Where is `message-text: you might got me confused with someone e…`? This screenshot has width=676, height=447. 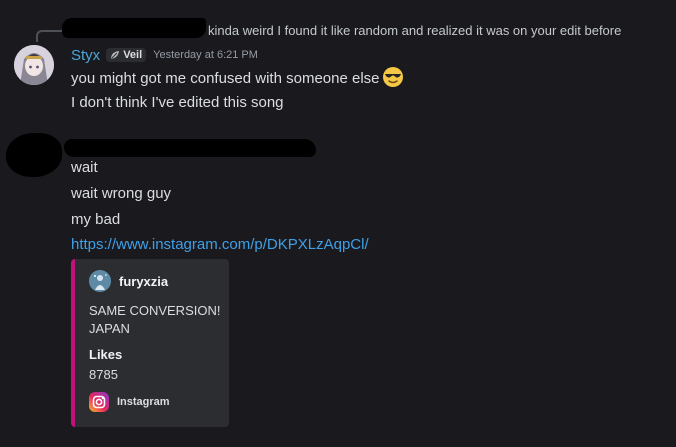 message-text: you might got me confused with someone e… is located at coordinates (225, 78).